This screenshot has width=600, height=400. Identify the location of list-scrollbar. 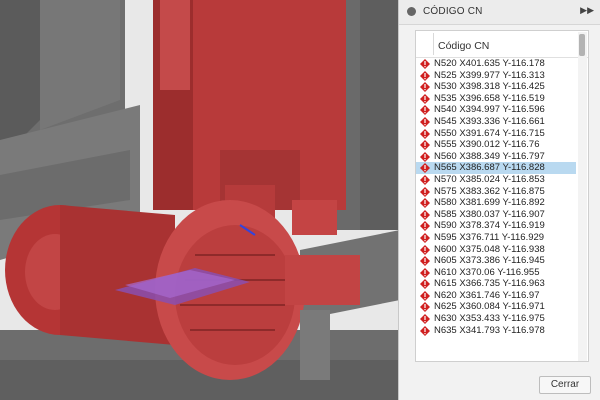
(582, 196).